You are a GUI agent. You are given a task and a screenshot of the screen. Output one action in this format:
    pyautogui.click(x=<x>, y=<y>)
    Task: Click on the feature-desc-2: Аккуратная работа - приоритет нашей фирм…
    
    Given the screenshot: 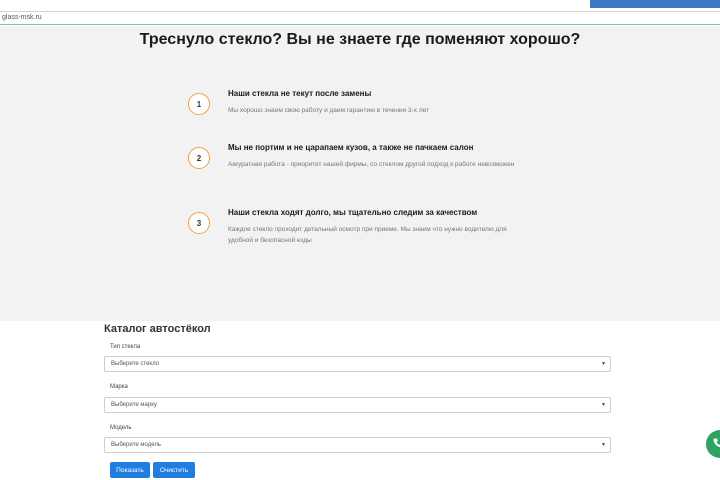 What is the action you would take?
    pyautogui.click(x=371, y=164)
    